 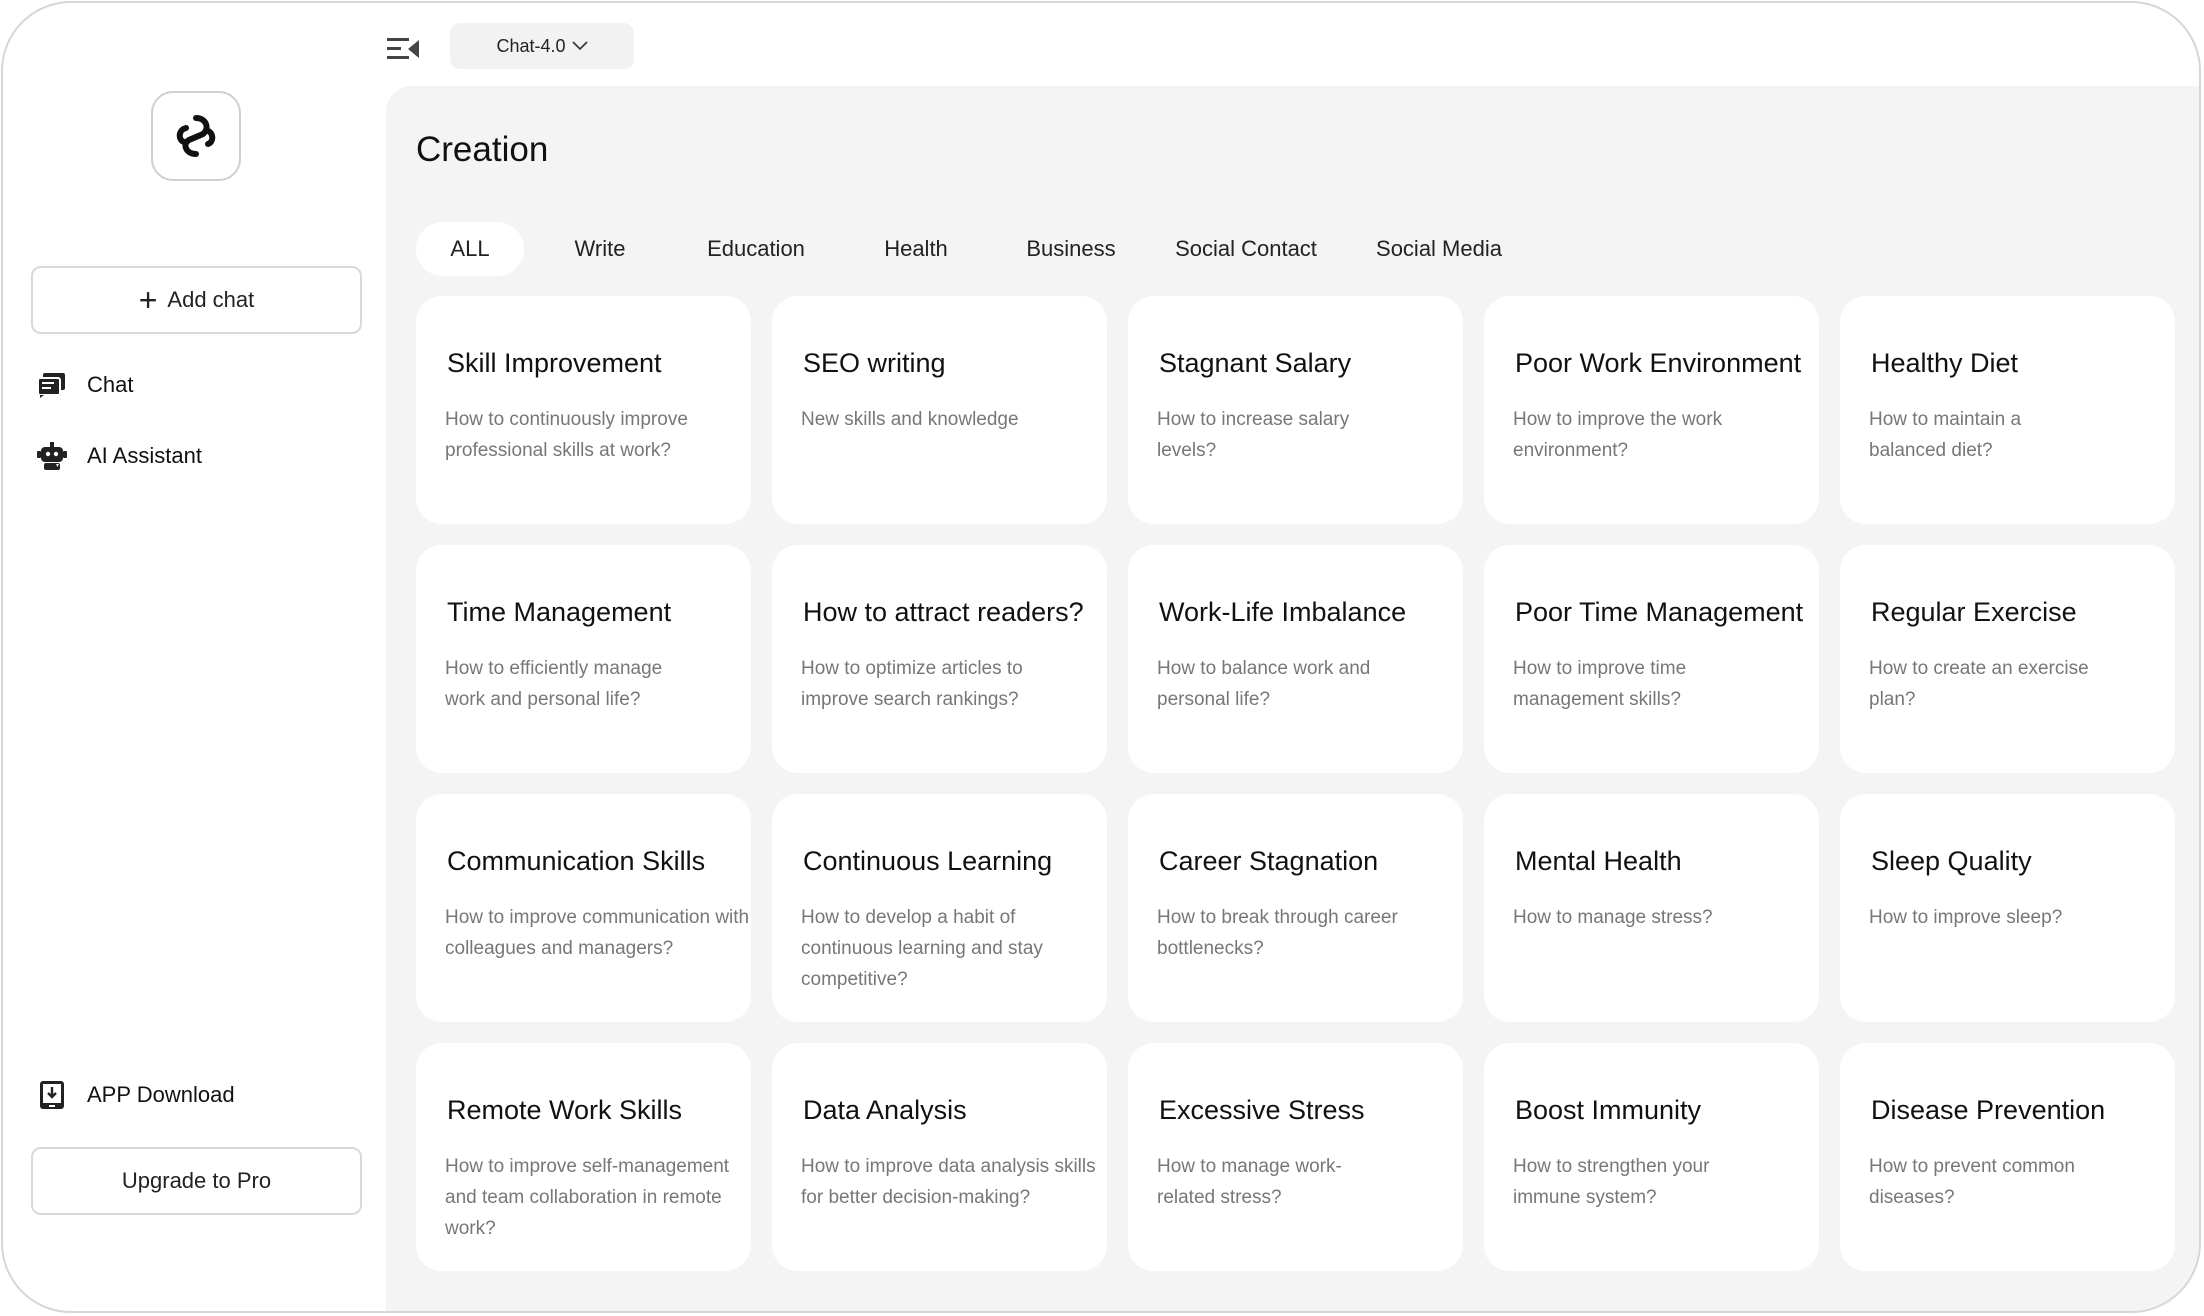 I want to click on card-description: How to manage work-related stress?, so click(x=1249, y=1182).